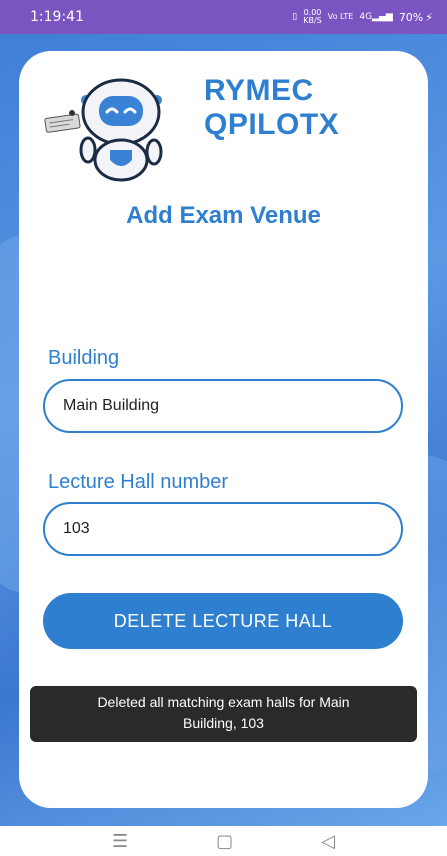  Describe the element at coordinates (376, 17) in the screenshot. I see `signal-icon: 4G▂▄▆` at that location.